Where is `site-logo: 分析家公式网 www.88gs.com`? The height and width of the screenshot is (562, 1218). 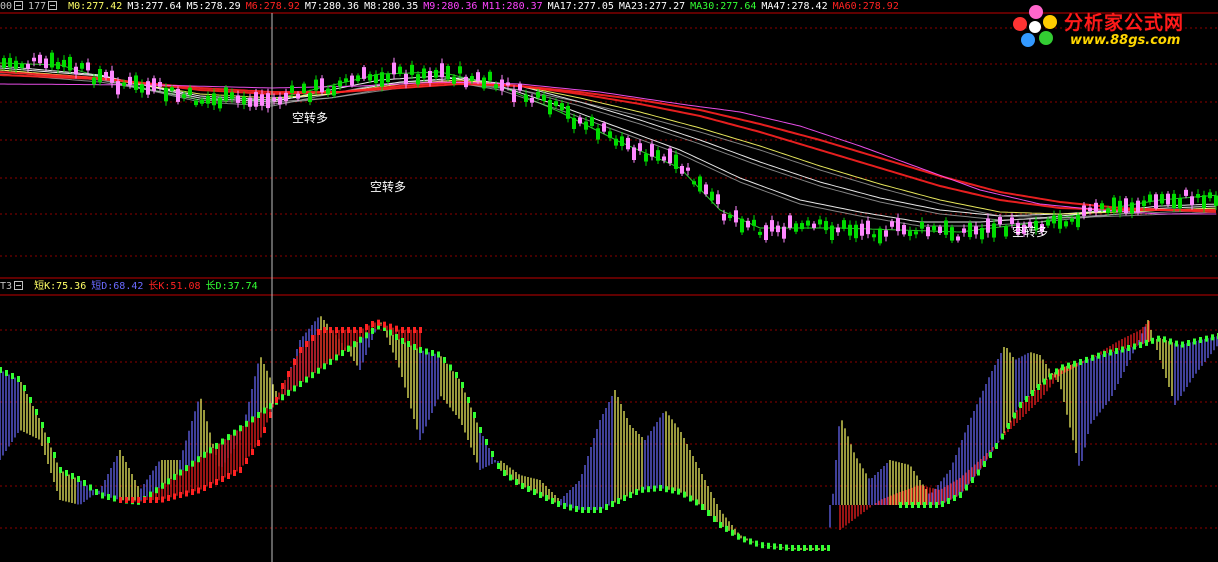 site-logo: 分析家公式网 www.88gs.com is located at coordinates (1110, 27).